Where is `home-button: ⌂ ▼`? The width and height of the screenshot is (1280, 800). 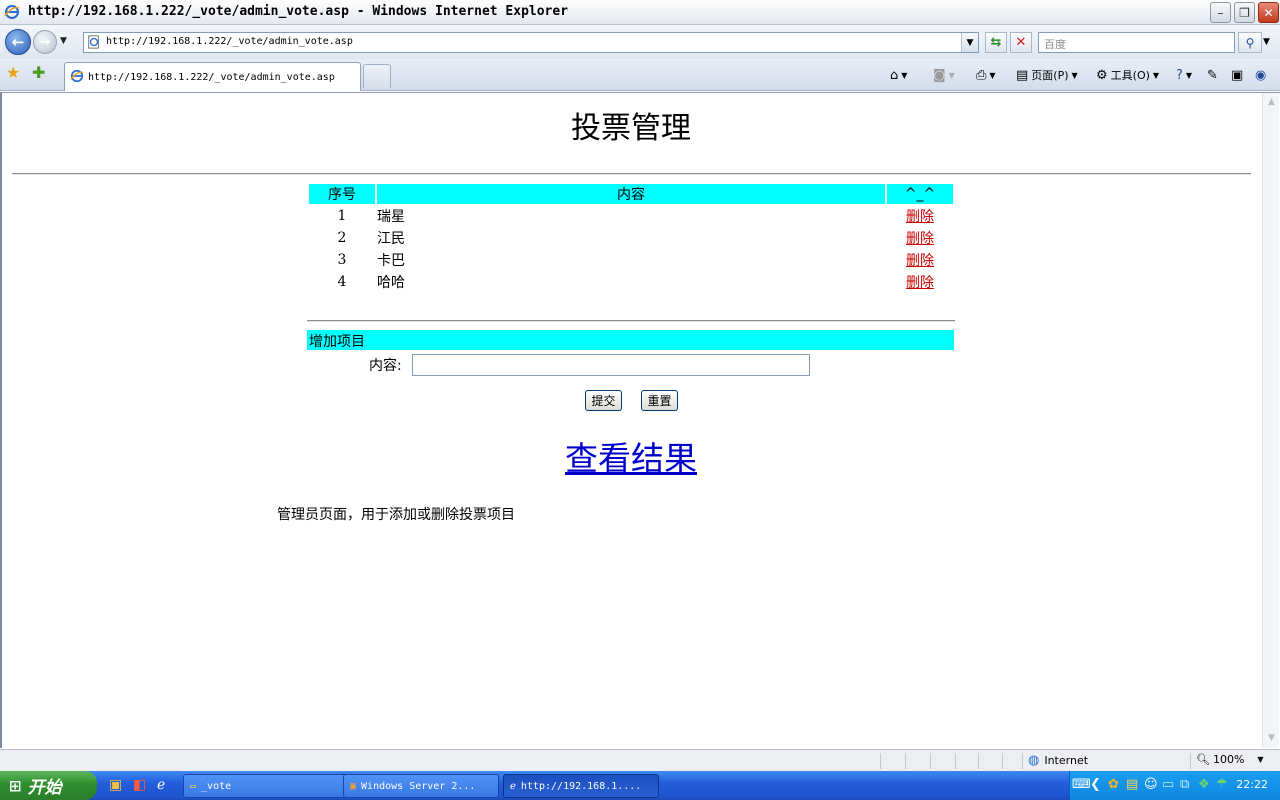 home-button: ⌂ ▼ is located at coordinates (898, 75).